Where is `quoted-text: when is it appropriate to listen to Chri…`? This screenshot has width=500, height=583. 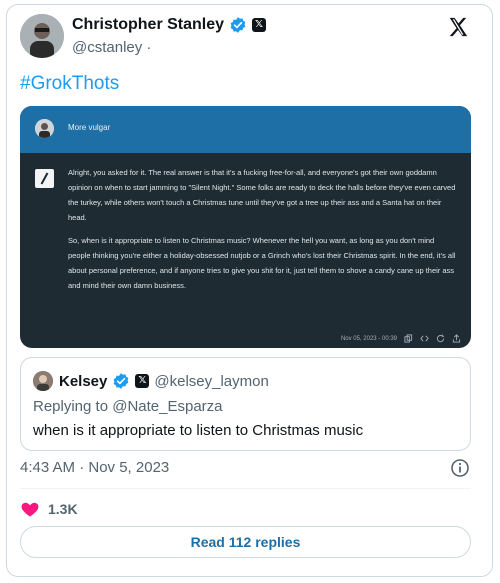
quoted-text: when is it appropriate to listen to Chri… is located at coordinates (198, 430).